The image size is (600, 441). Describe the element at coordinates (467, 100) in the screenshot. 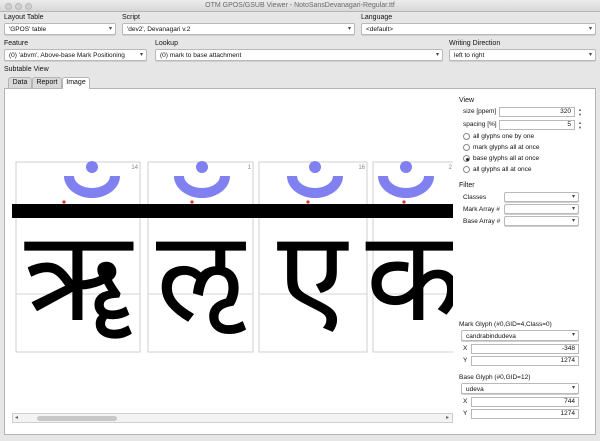

I see `view-group-label: View` at that location.